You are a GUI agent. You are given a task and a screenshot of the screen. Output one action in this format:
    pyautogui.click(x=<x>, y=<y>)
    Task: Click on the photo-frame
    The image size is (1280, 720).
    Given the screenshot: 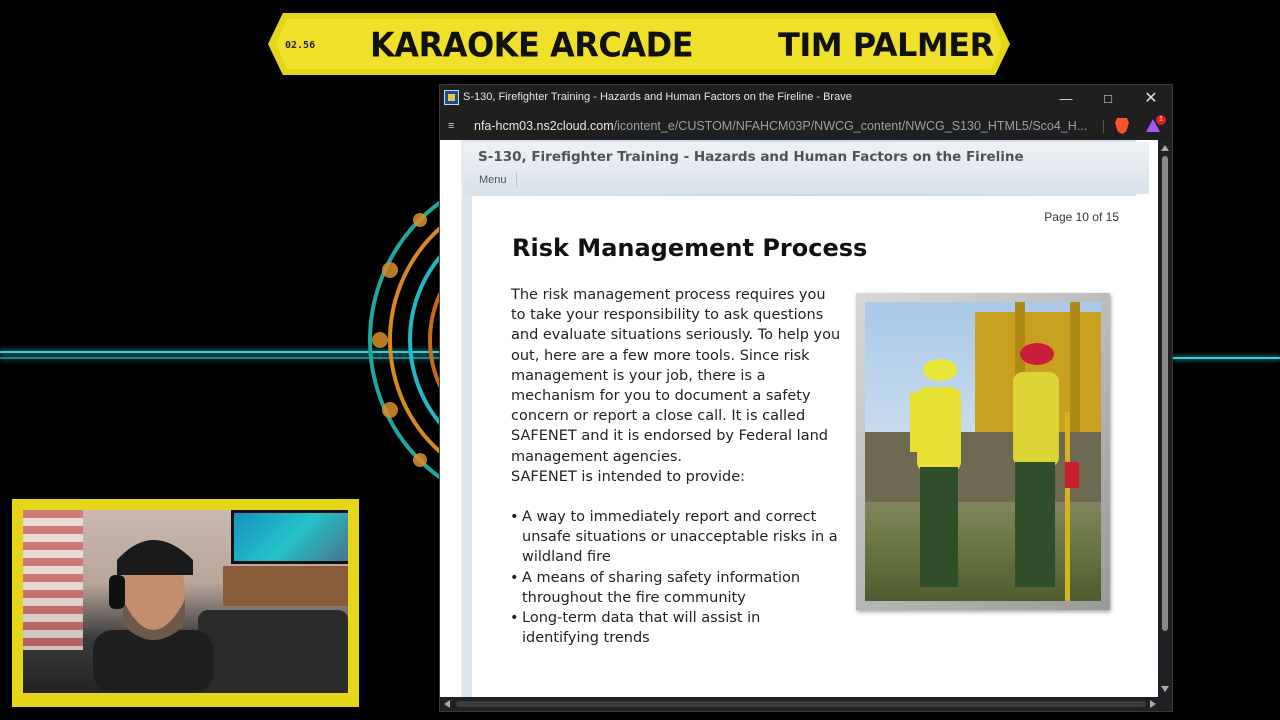 What is the action you would take?
    pyautogui.click(x=983, y=451)
    